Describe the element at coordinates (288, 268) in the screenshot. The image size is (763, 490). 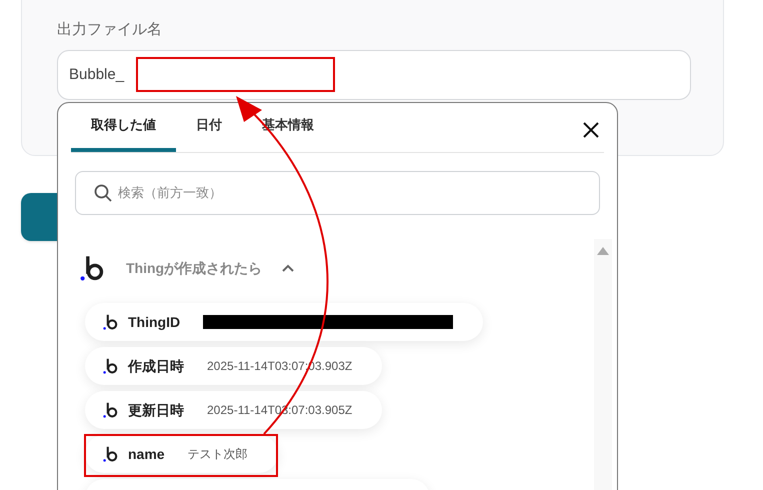
I see `chevron-up-icon` at that location.